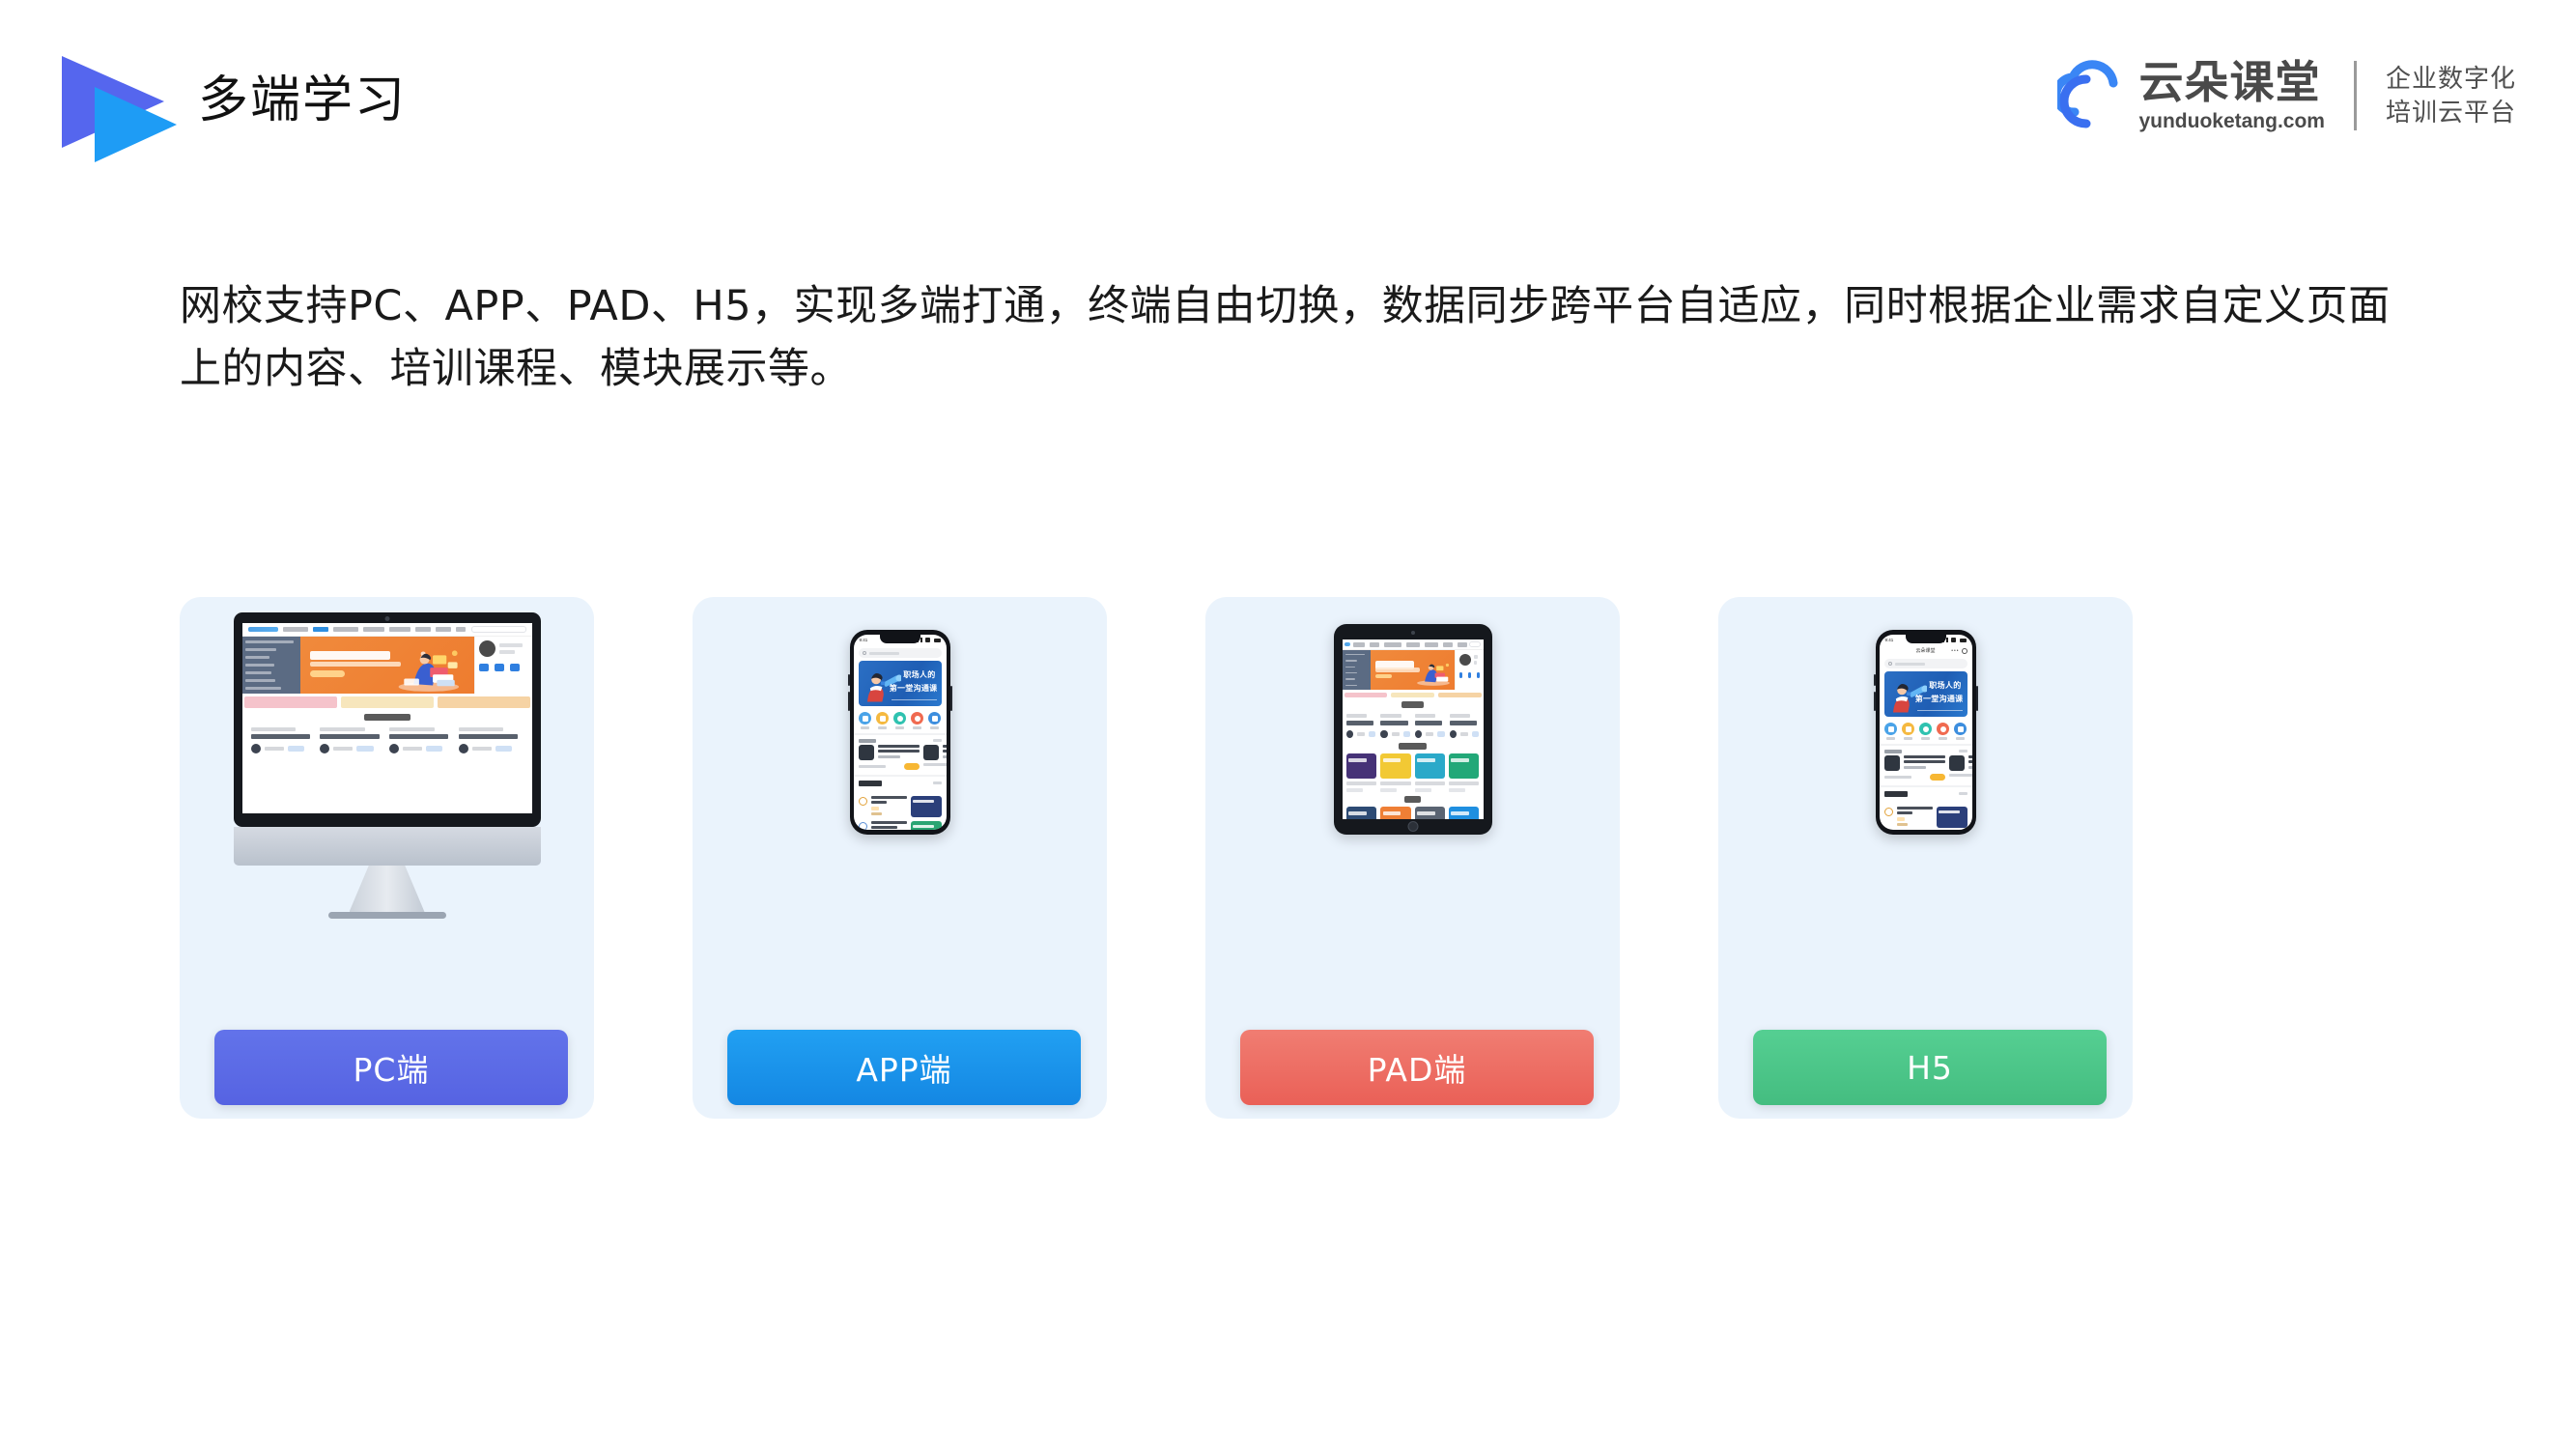 This screenshot has height=1449, width=2576. I want to click on h5-search-input, so click(1925, 663).